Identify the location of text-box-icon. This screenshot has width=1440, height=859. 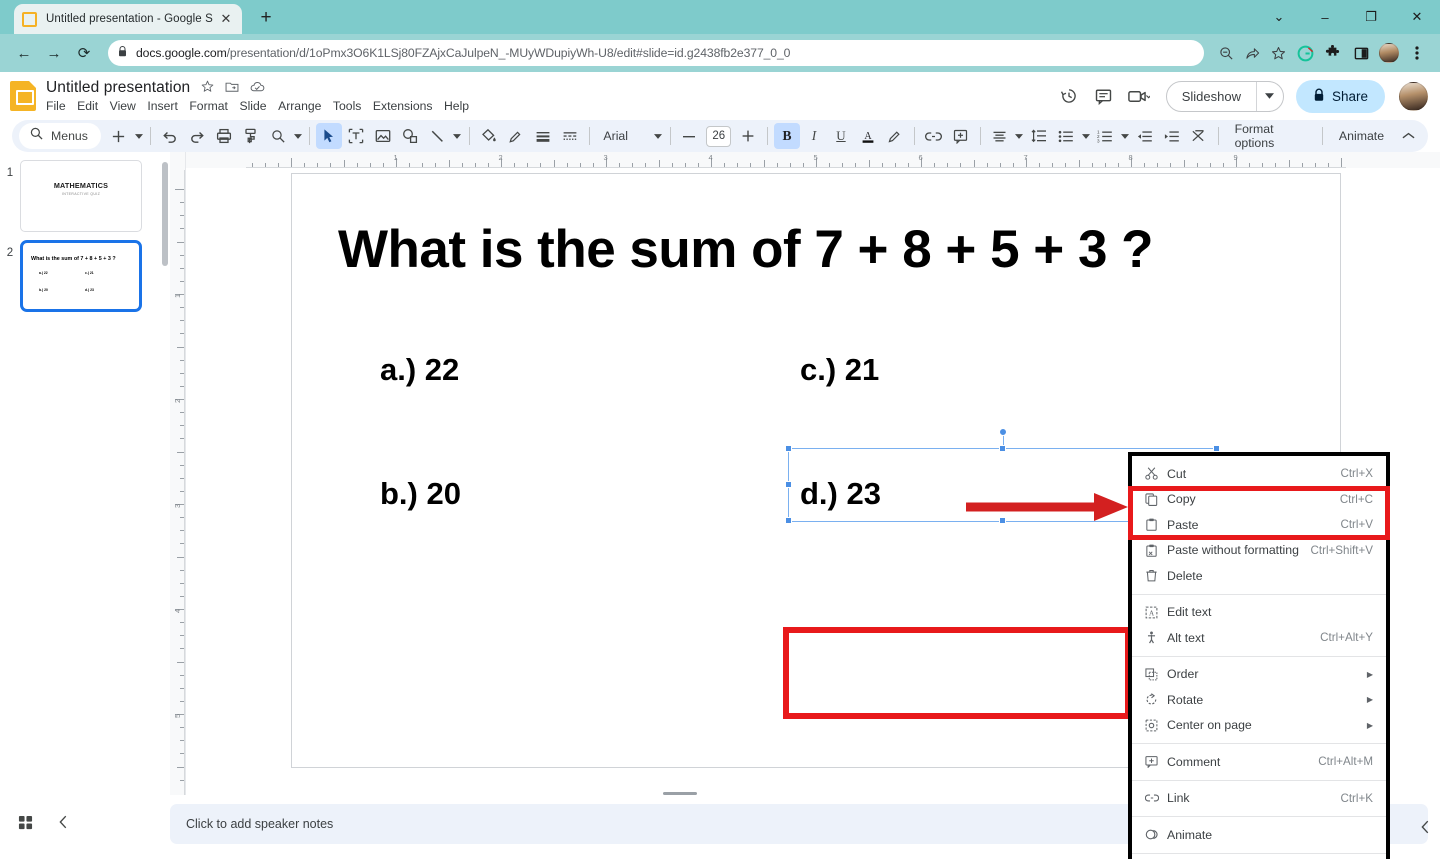
(356, 136).